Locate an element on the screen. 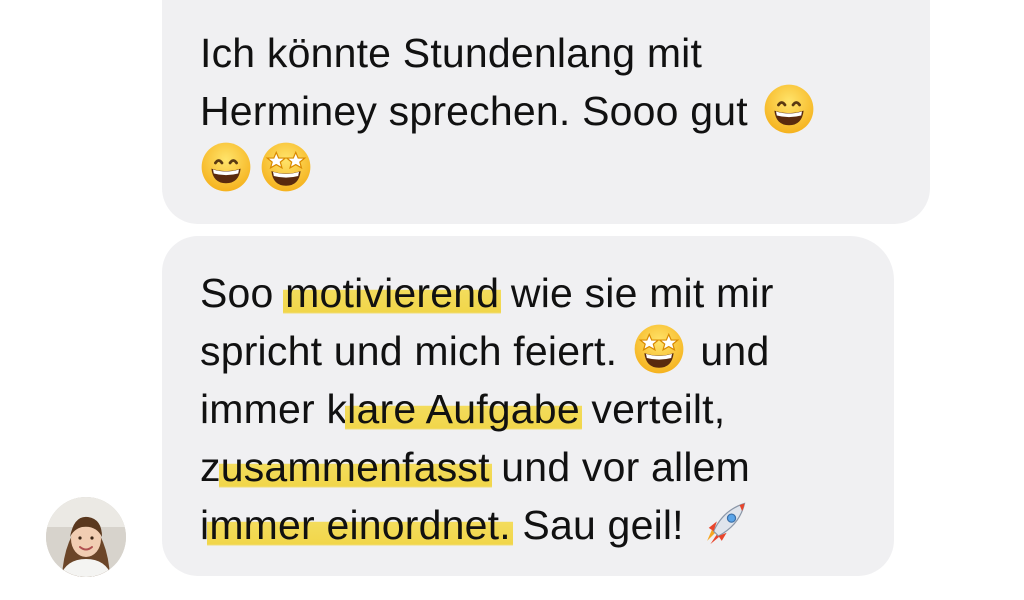 This screenshot has height=600, width=1024. message-text: immer k is located at coordinates (274, 409).